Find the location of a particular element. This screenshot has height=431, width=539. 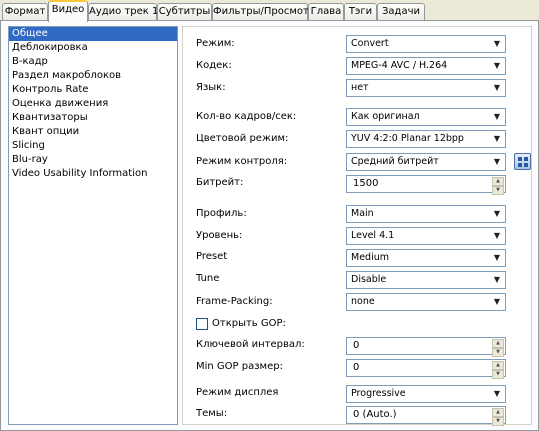

tab-subtitles: Субтитры is located at coordinates (184, 12).